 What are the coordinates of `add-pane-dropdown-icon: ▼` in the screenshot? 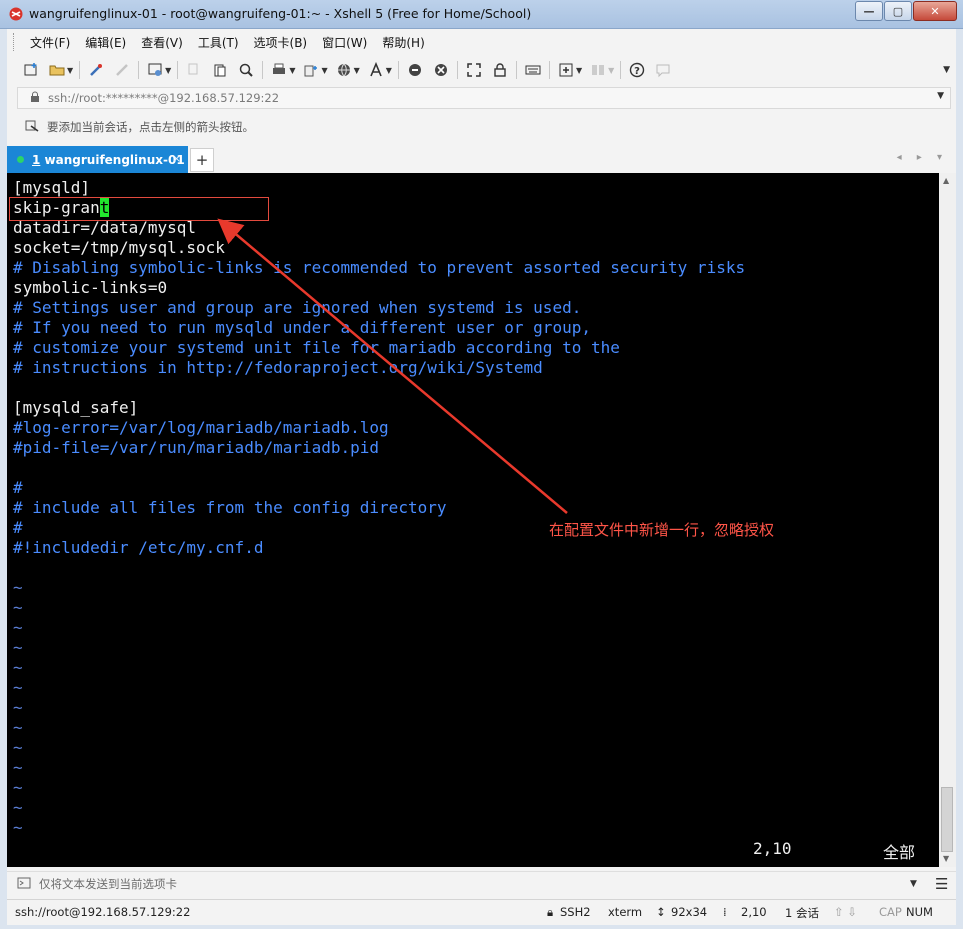 It's located at (579, 70).